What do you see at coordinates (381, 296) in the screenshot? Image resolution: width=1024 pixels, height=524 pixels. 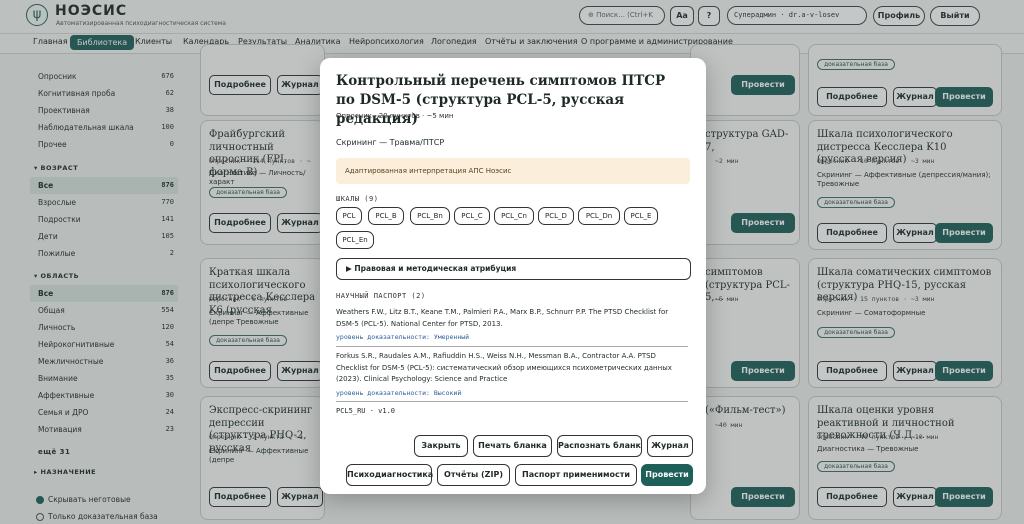 I see `passport-heading: НАУЧНЫЙ ПАСПОРТ (2)` at bounding box center [381, 296].